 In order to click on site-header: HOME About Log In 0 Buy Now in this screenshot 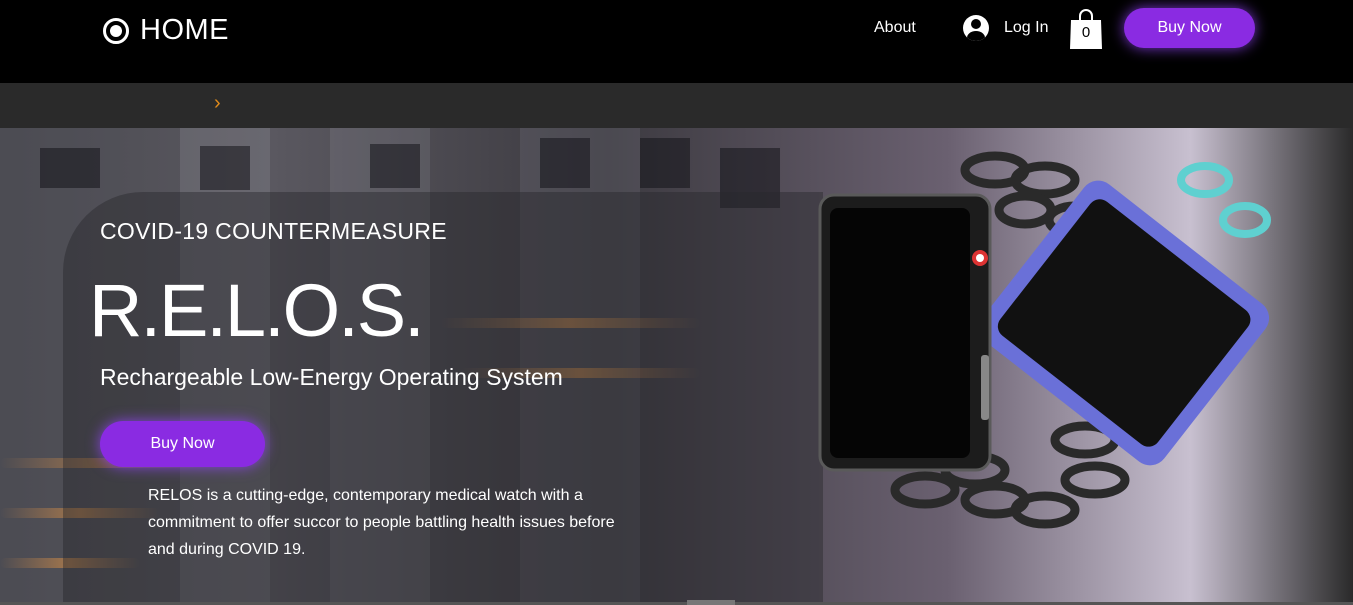, I will do `click(676, 41)`.